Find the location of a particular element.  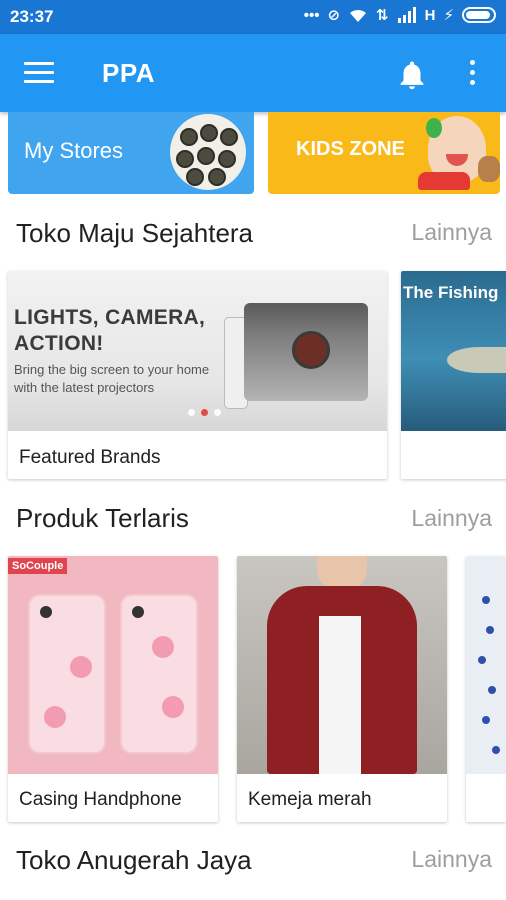

balloon-image is located at coordinates (434, 128).